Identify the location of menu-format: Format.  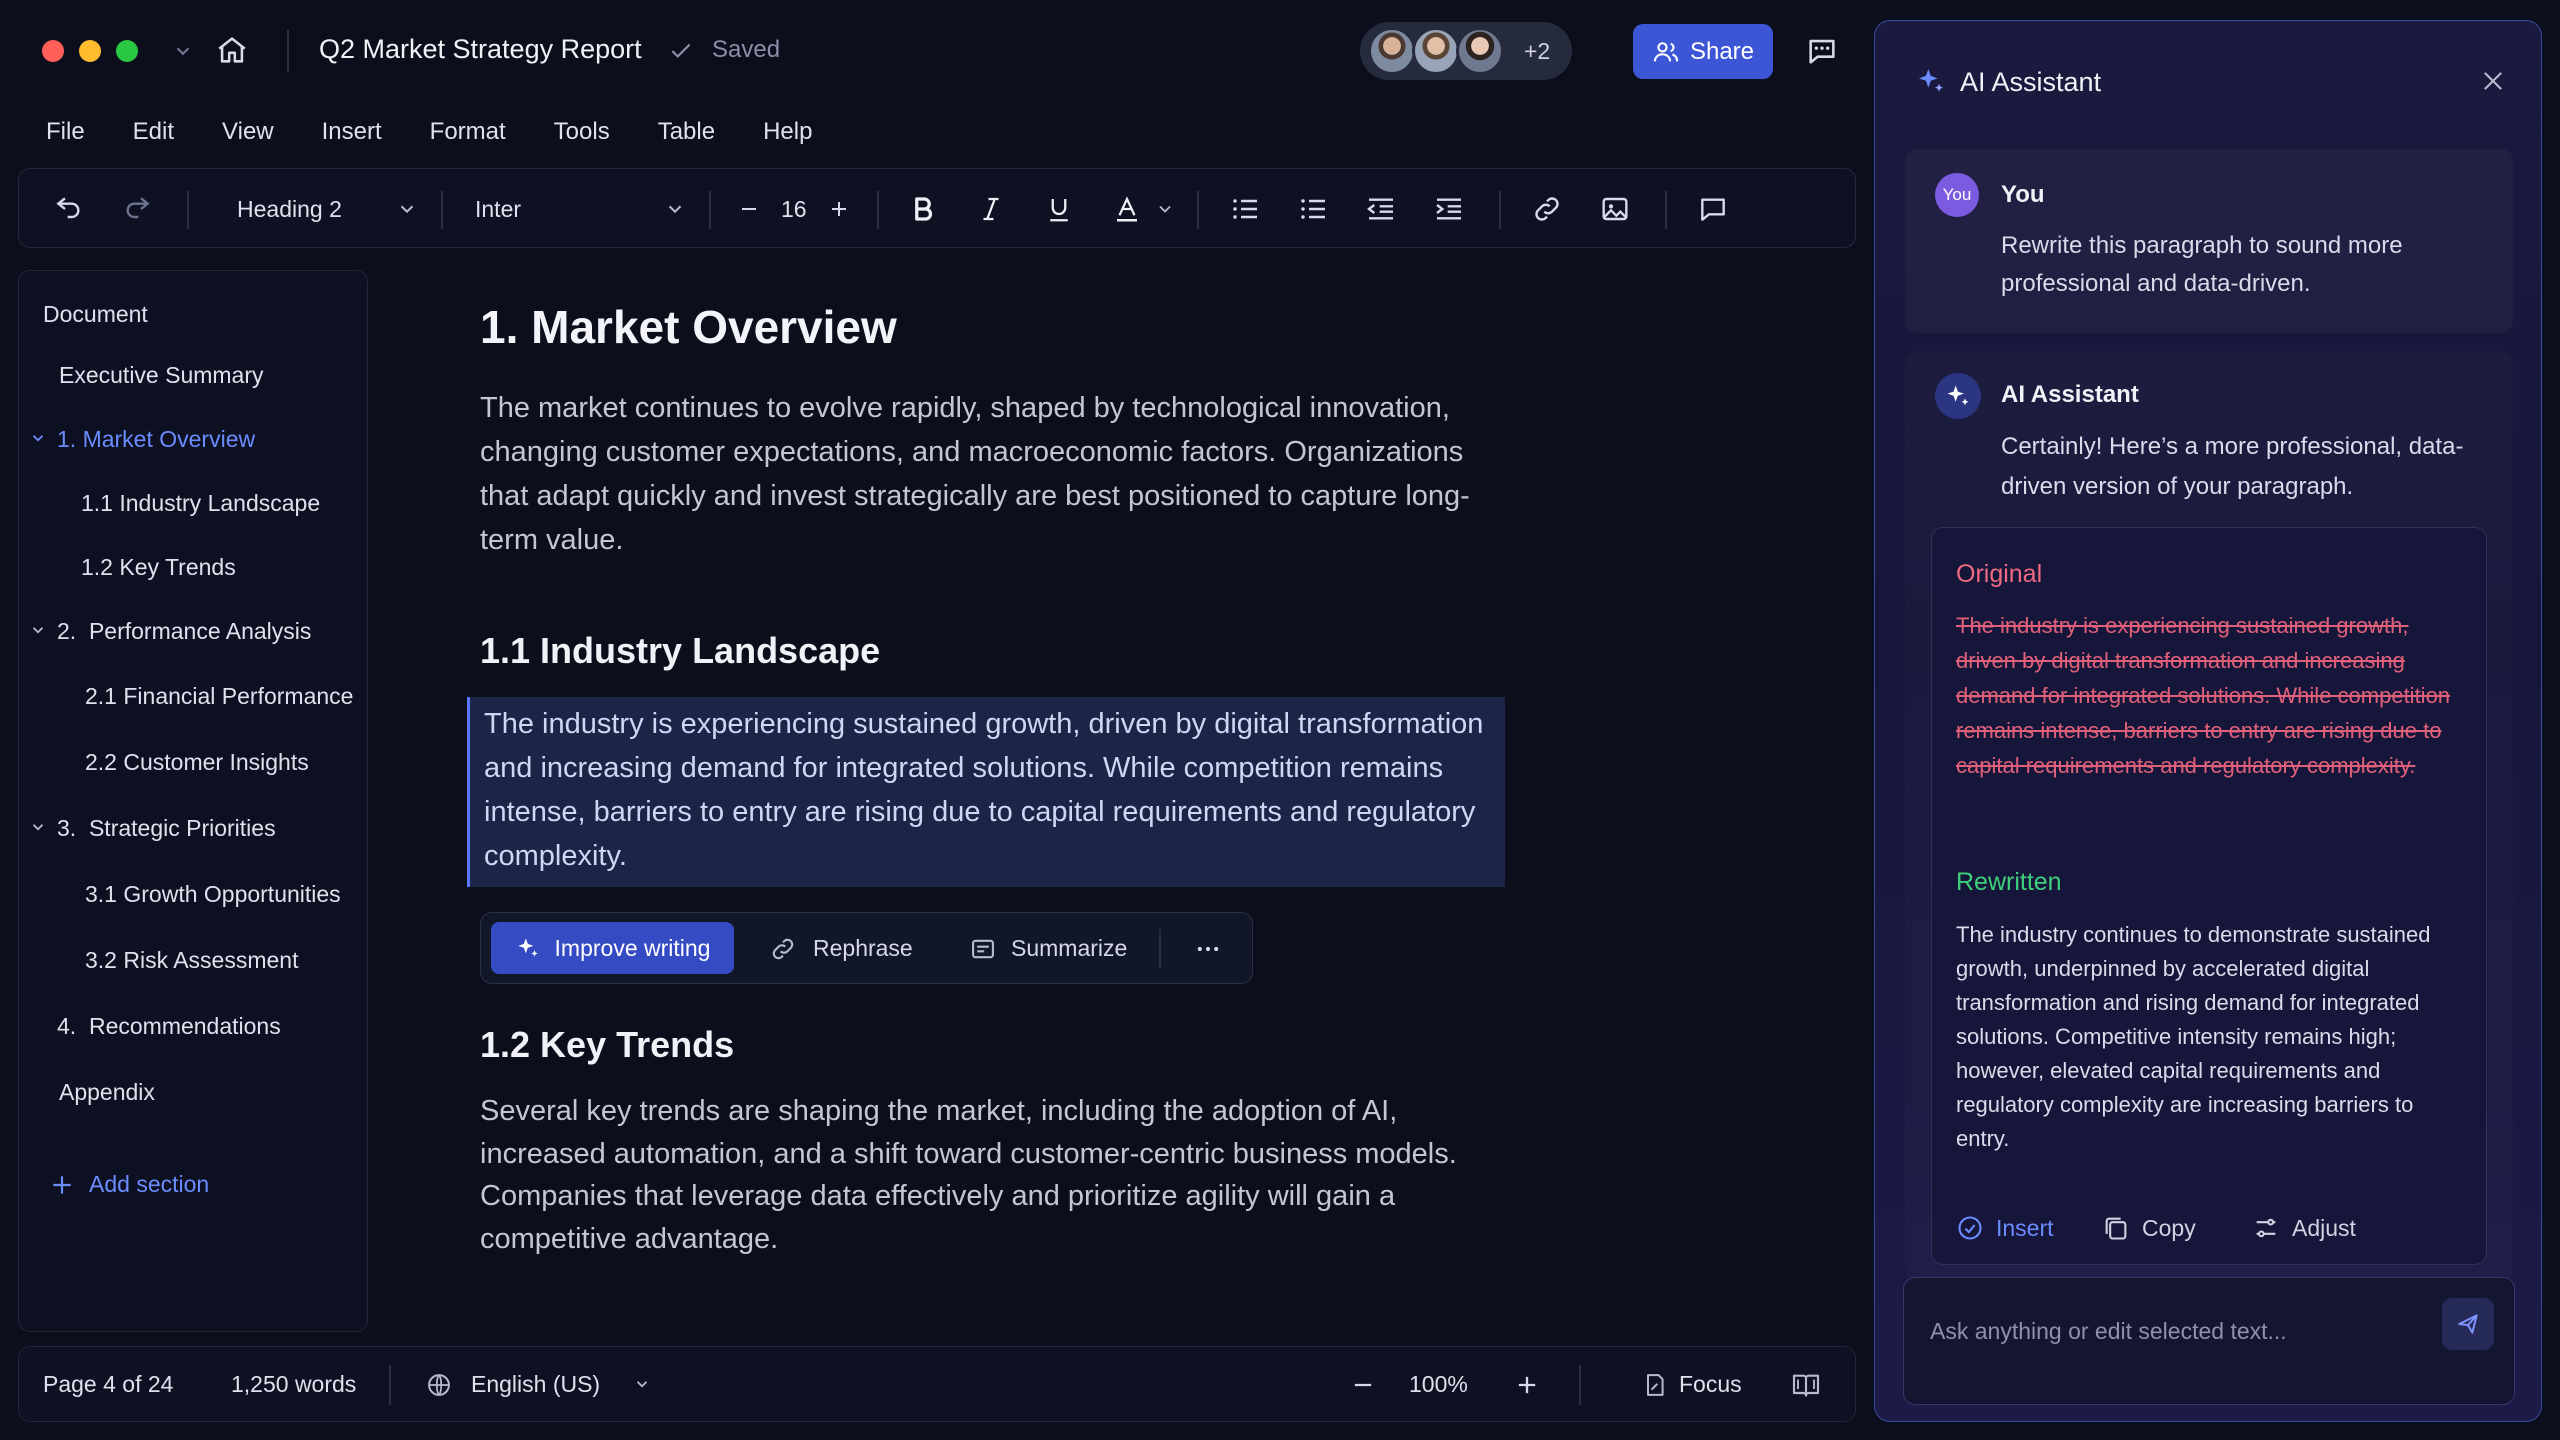
(468, 132).